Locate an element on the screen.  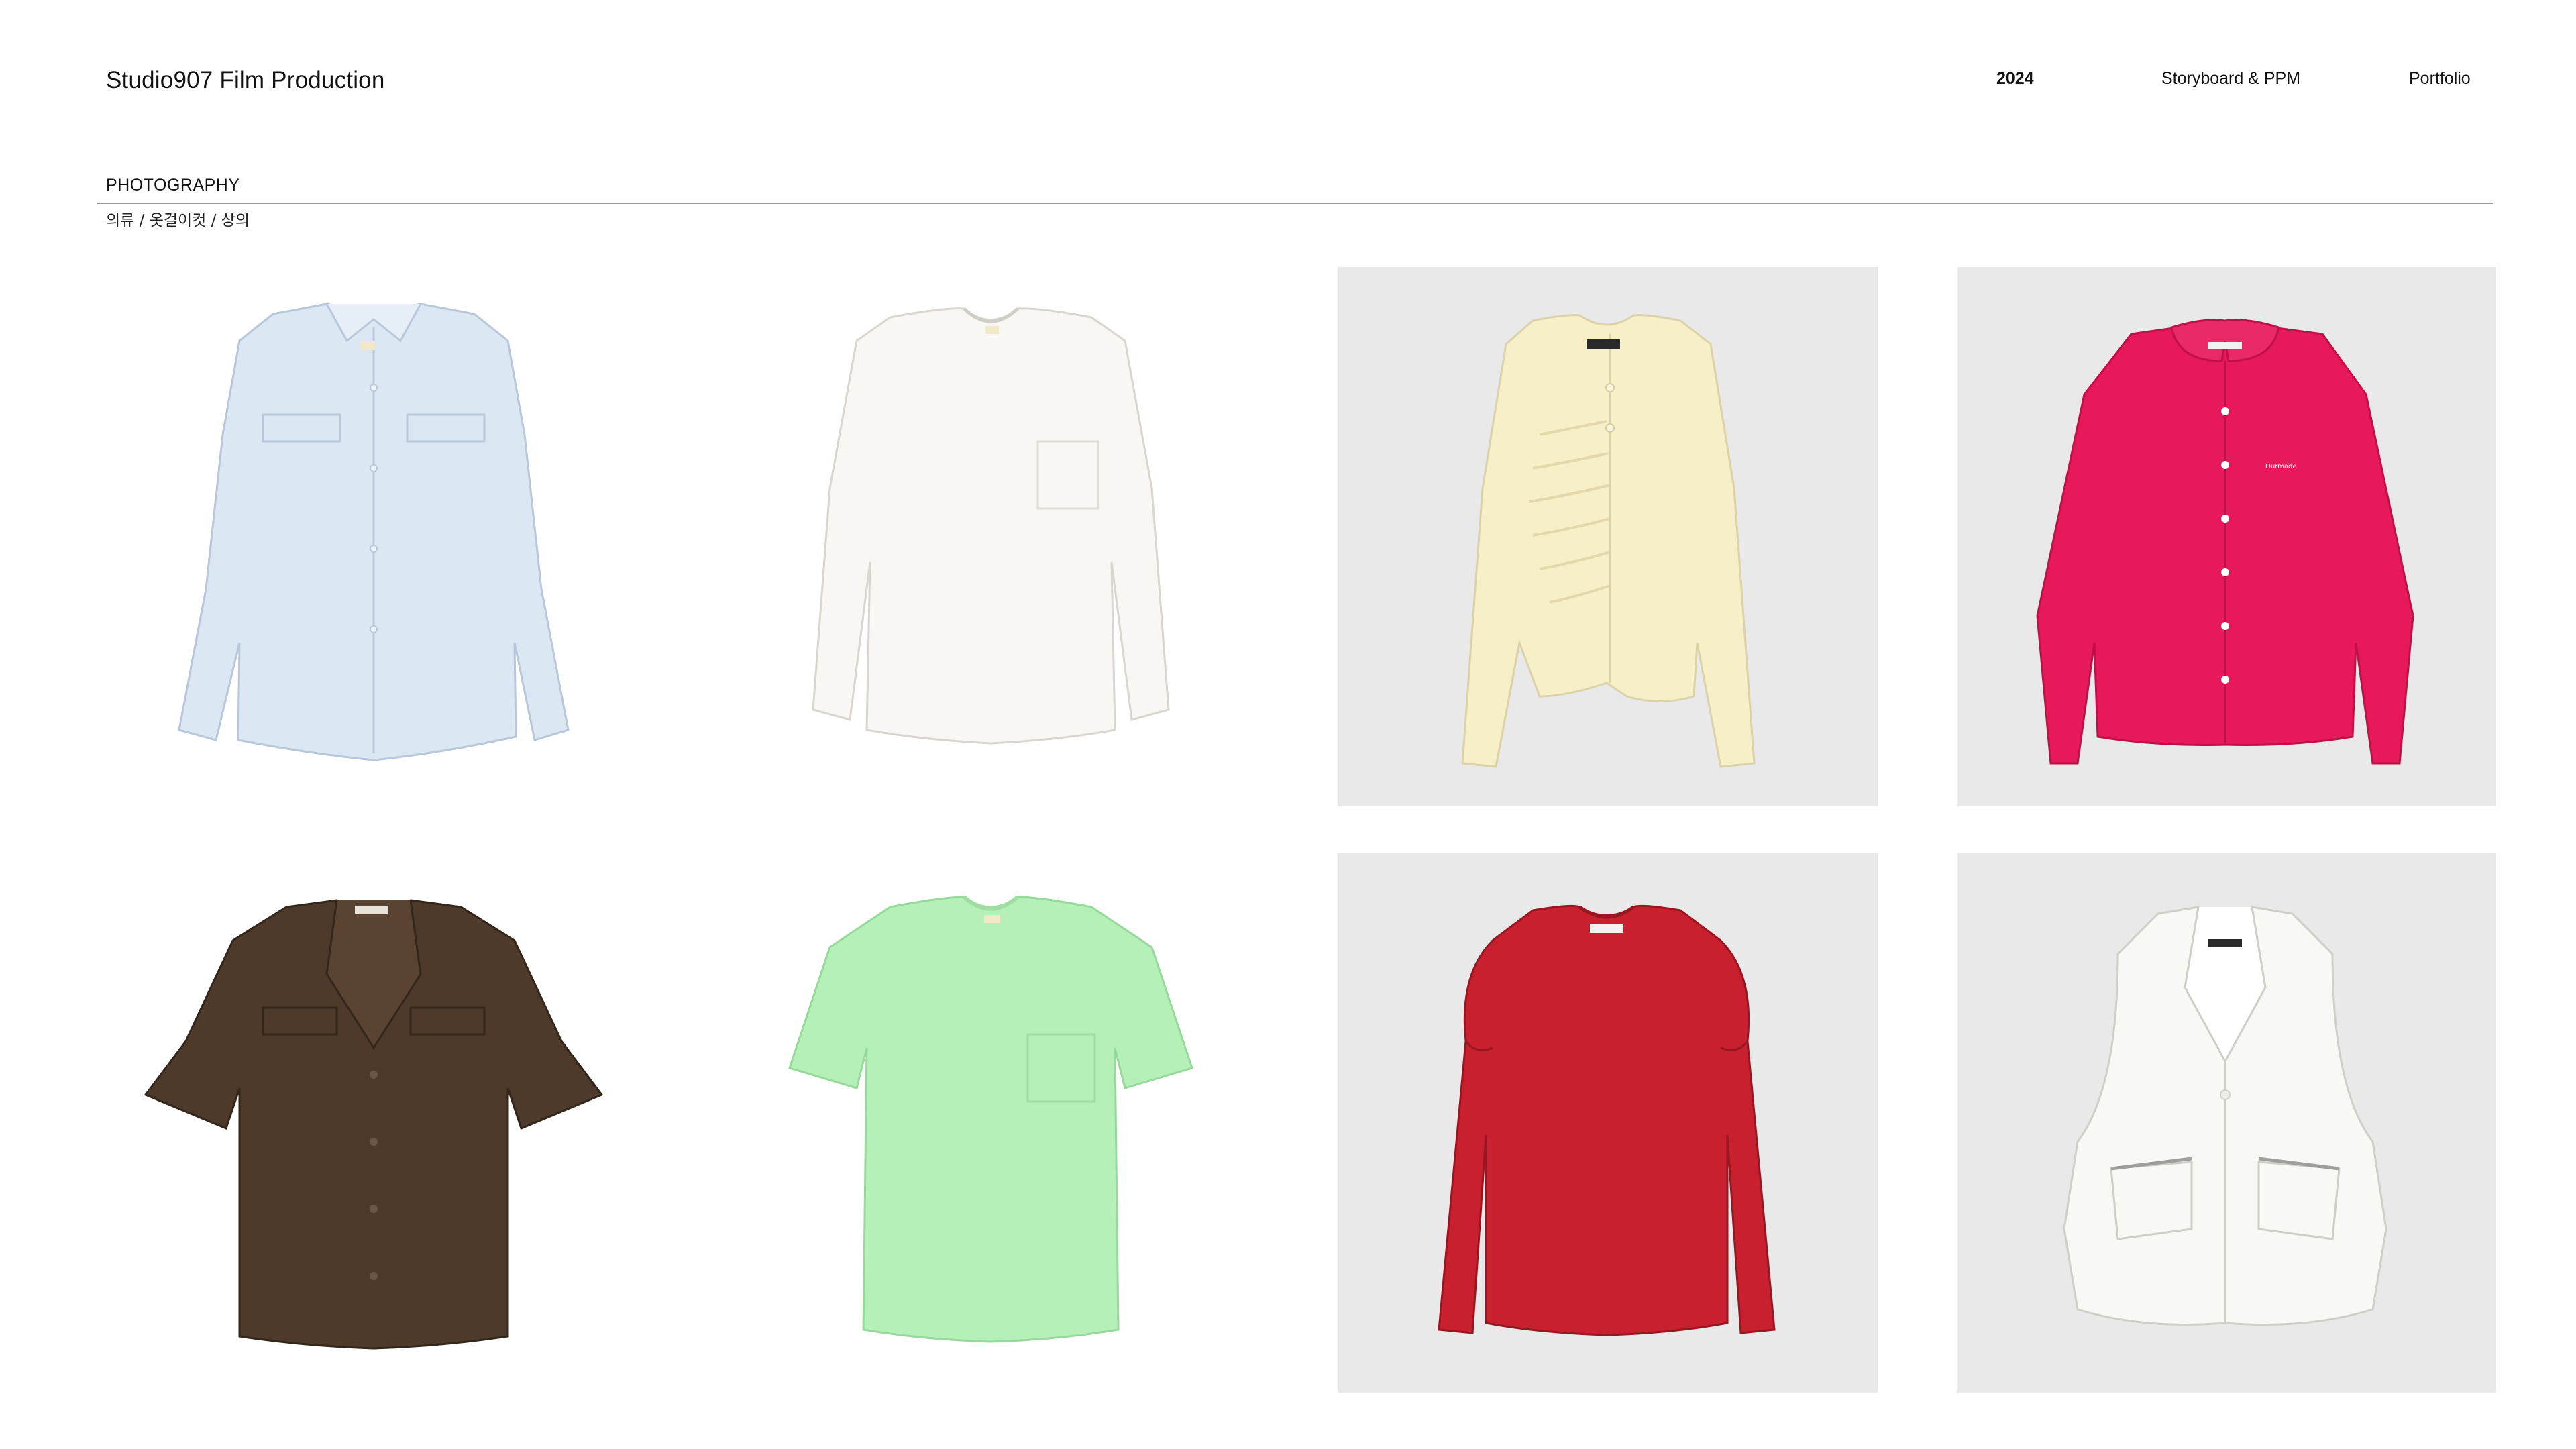
gallery-item-pink-collared-blouse: Ourmade is located at coordinates (2226, 536).